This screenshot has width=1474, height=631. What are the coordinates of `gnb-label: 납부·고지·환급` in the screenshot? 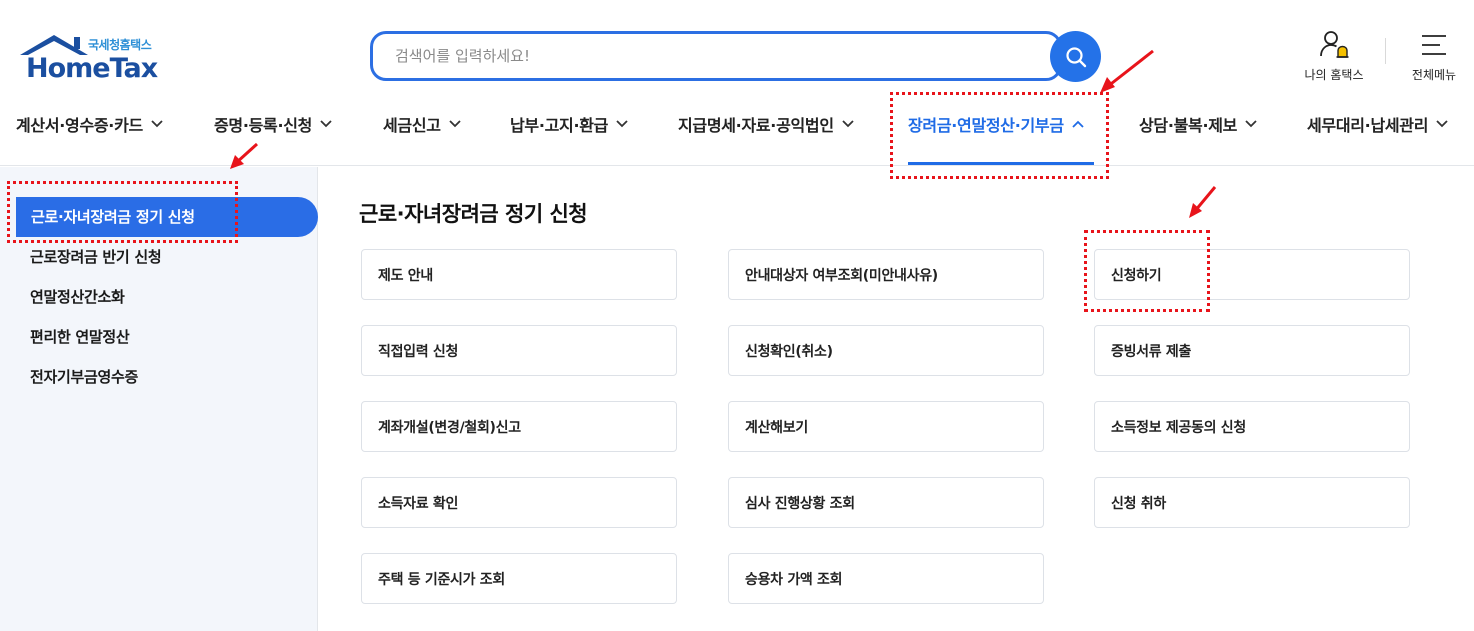 It's located at (559, 125).